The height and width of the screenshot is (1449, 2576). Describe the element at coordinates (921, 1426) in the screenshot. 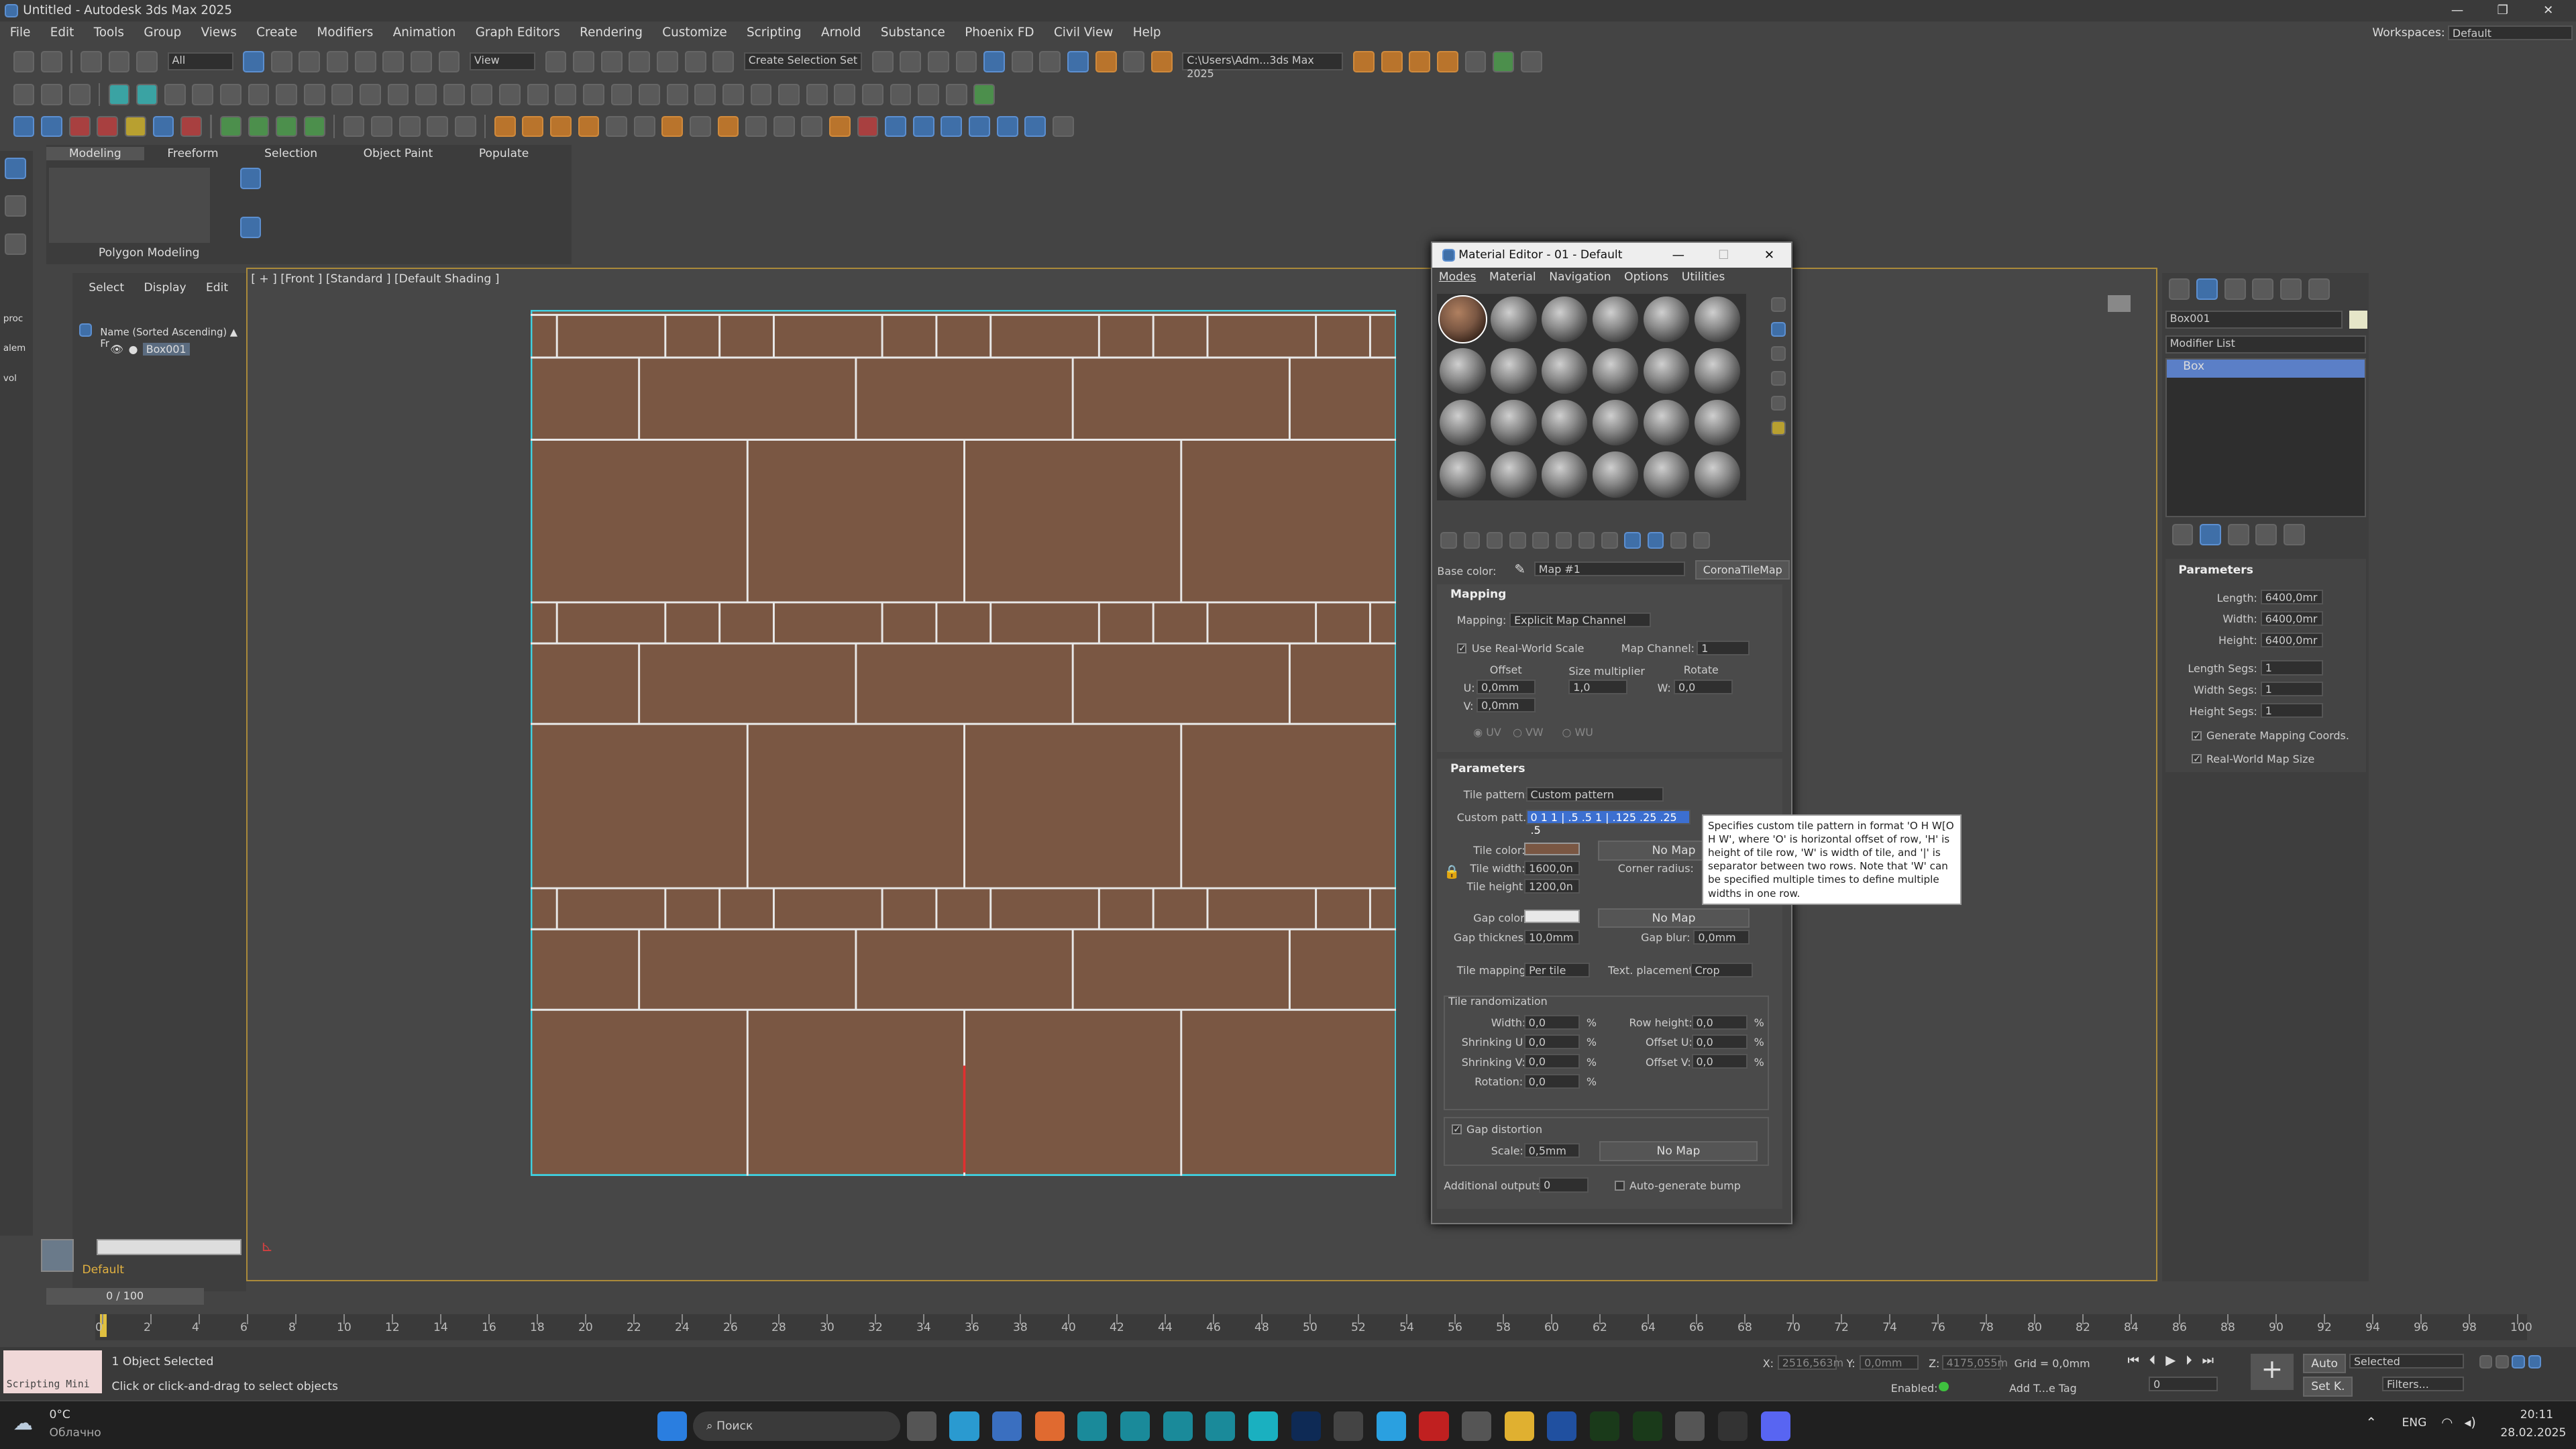

I see `task-view-icon` at that location.